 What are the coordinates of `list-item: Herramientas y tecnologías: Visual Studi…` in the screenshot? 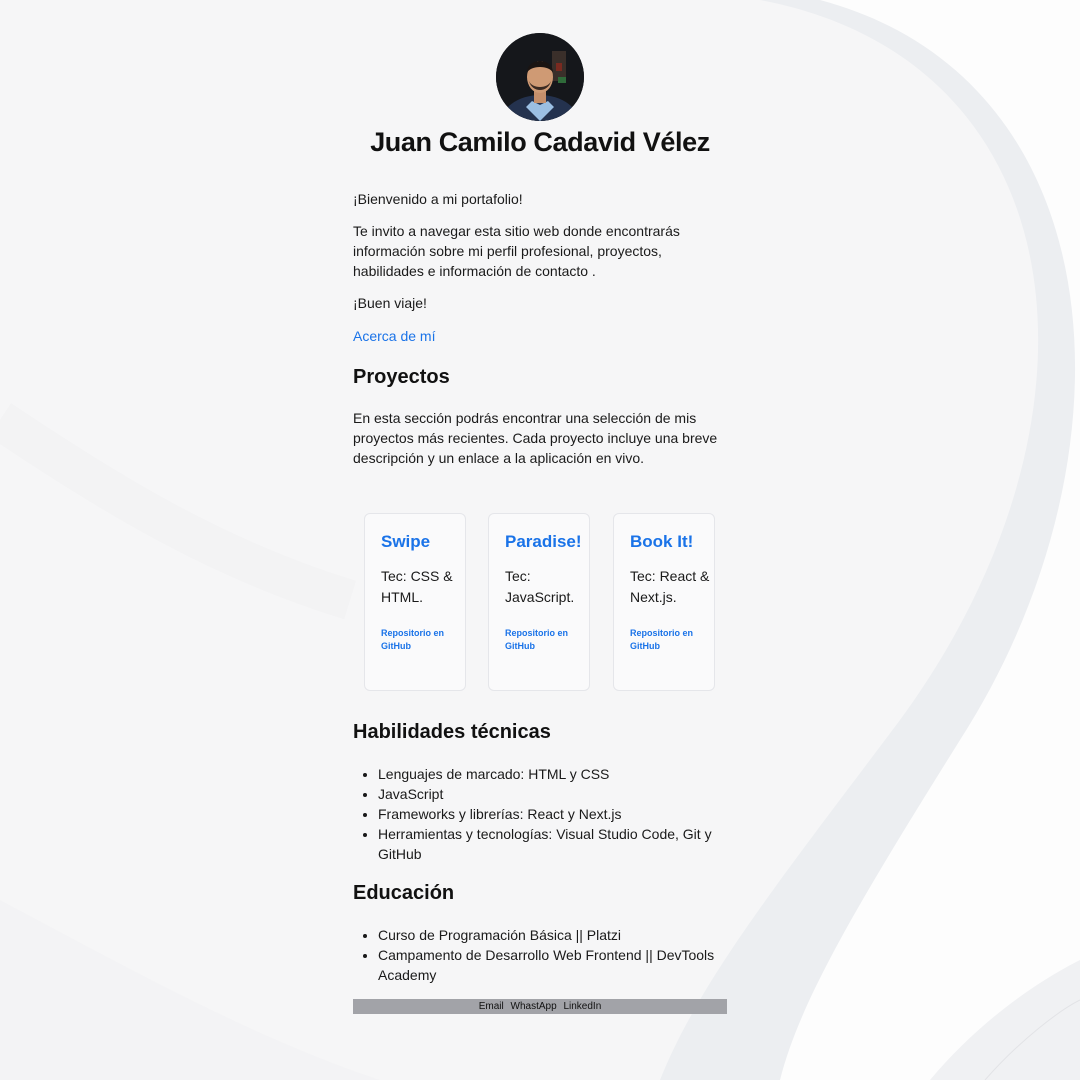 It's located at (550, 844).